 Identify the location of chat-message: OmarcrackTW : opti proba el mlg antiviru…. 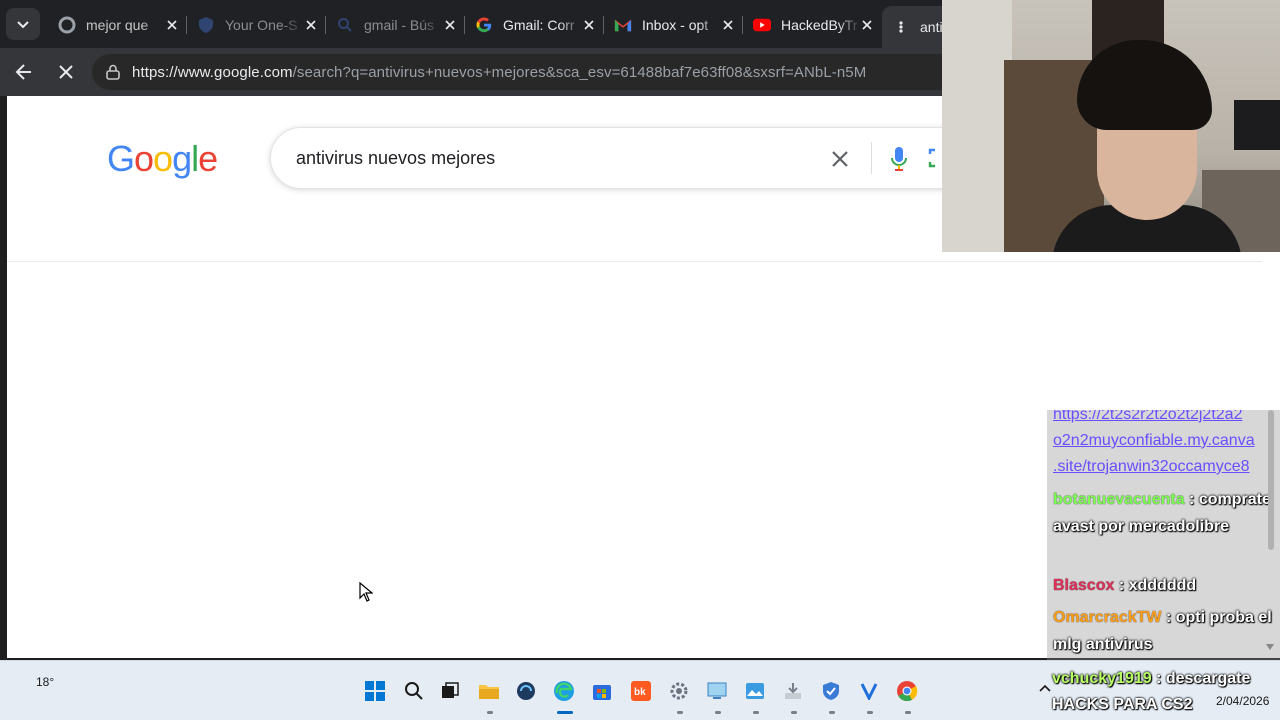
(1163, 631).